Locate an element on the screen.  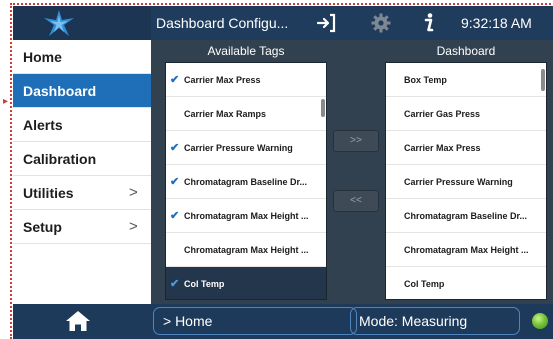
dashboard-tag-item: Carrier Max Press is located at coordinates (466, 148).